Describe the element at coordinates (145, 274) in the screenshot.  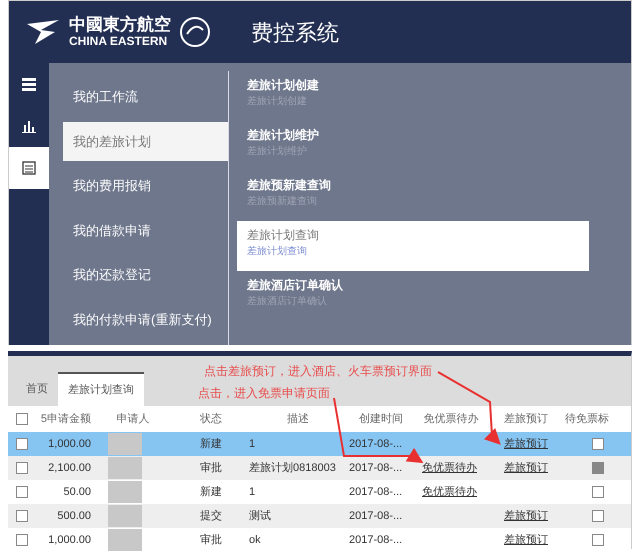
I see `menu-group-item: 我的还款登记` at that location.